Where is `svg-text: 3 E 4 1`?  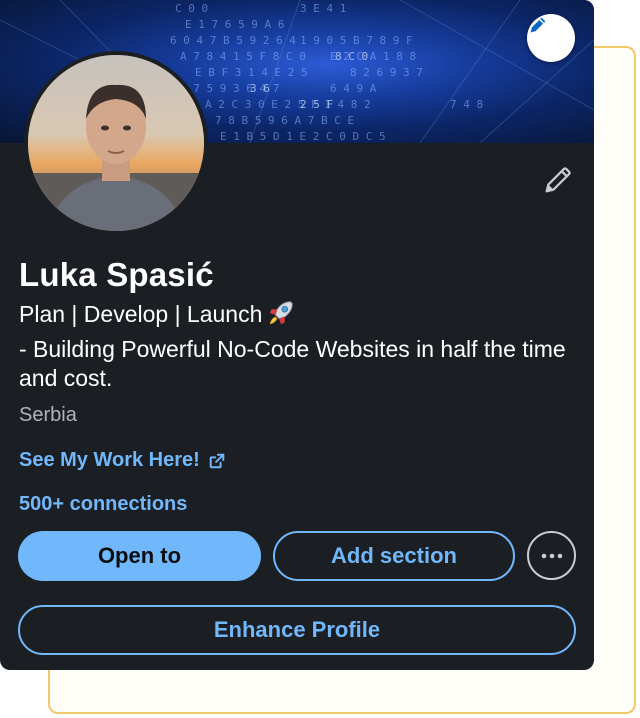
svg-text: 3 E 4 1 is located at coordinates (323, 8).